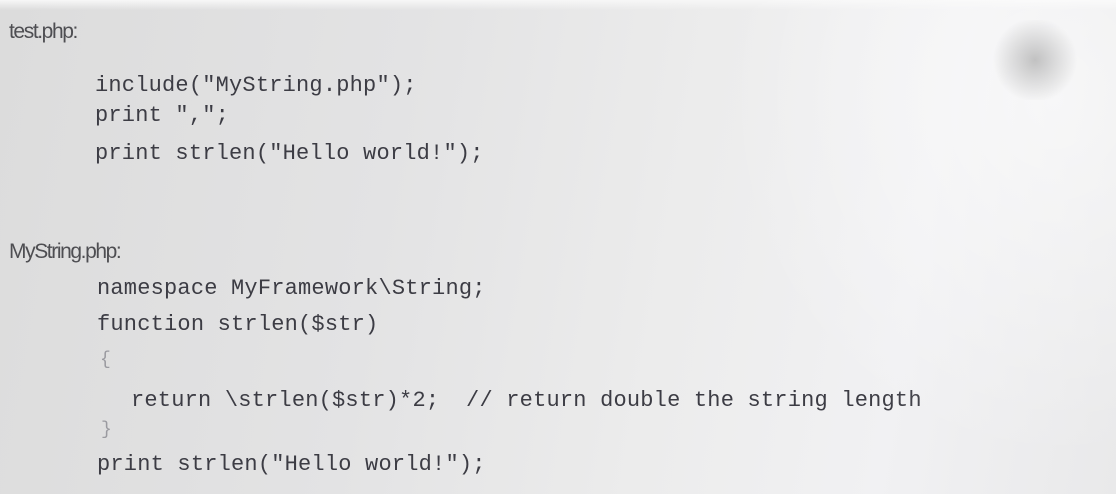 The image size is (1116, 494). What do you see at coordinates (238, 324) in the screenshot?
I see `code-line-function-declaration: function strlen($str)` at bounding box center [238, 324].